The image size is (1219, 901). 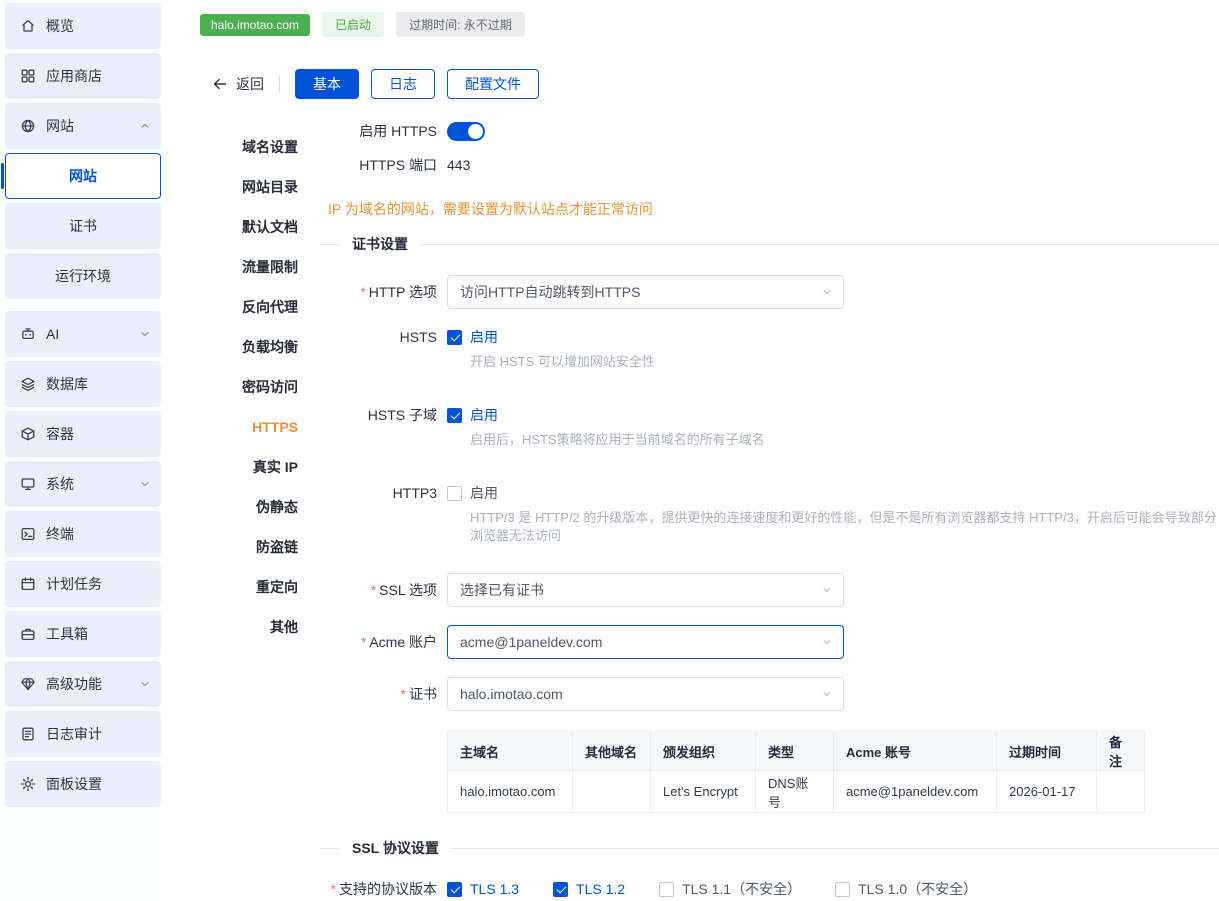 What do you see at coordinates (843, 889) in the screenshot?
I see `tls10-checkbox` at bounding box center [843, 889].